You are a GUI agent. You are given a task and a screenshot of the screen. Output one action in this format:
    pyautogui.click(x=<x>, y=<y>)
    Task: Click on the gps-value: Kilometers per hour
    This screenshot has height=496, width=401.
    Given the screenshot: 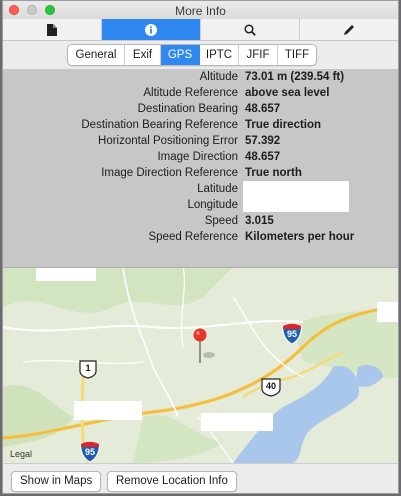 What is the action you would take?
    pyautogui.click(x=300, y=237)
    